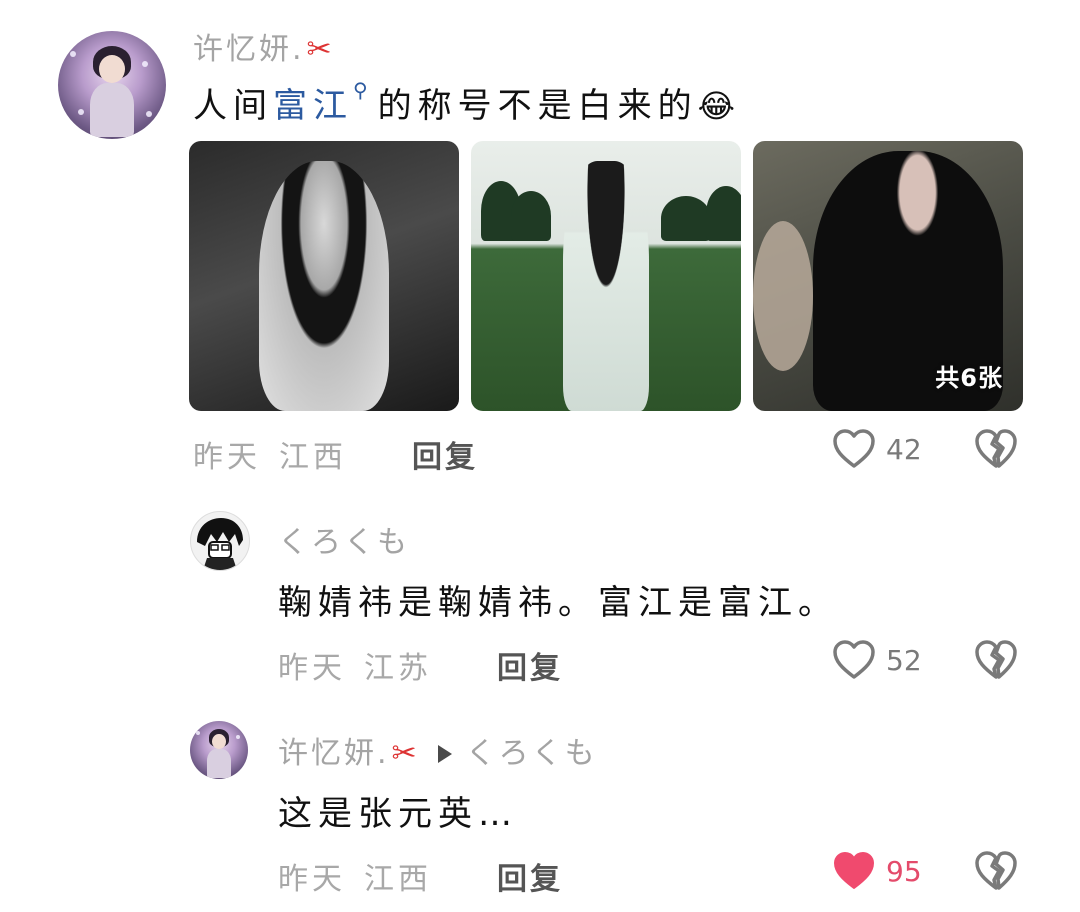  Describe the element at coordinates (969, 378) in the screenshot. I see `photo-count-badge: 共6张` at that location.